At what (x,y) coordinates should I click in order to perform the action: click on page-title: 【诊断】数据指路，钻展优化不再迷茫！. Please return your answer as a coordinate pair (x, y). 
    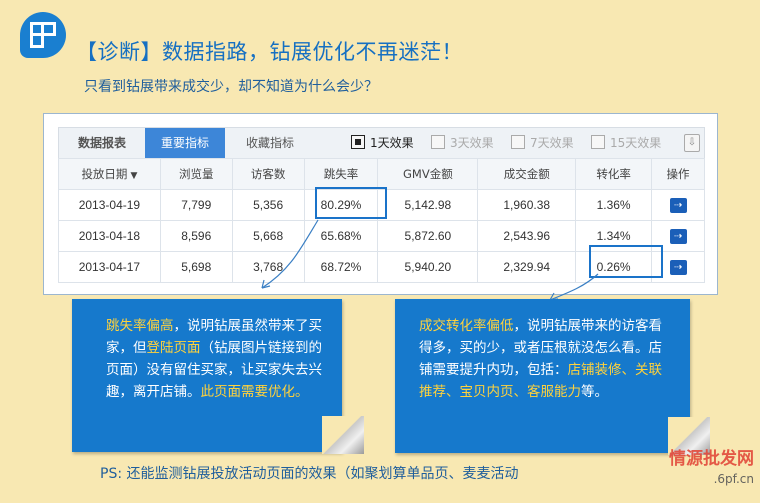
    Looking at the image, I should click on (269, 52).